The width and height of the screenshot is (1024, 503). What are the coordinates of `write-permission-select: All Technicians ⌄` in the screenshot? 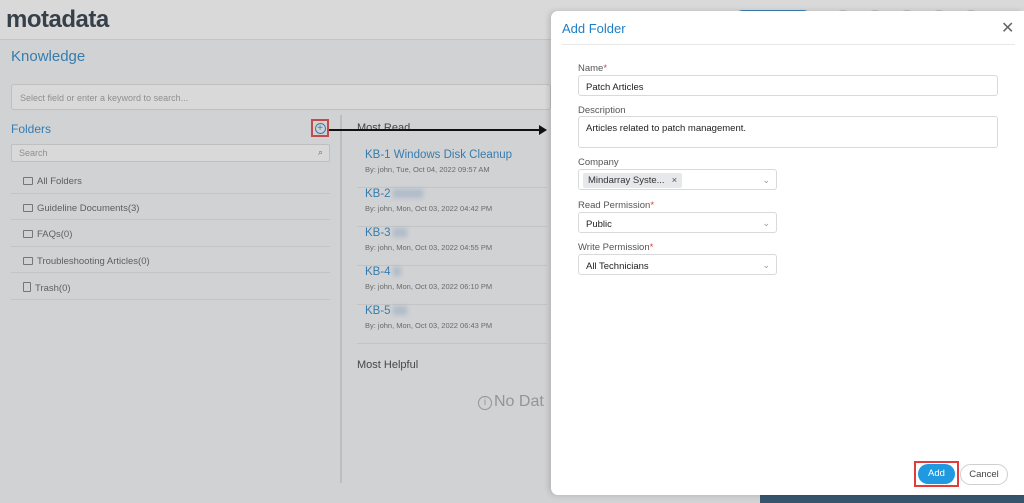 It's located at (677, 264).